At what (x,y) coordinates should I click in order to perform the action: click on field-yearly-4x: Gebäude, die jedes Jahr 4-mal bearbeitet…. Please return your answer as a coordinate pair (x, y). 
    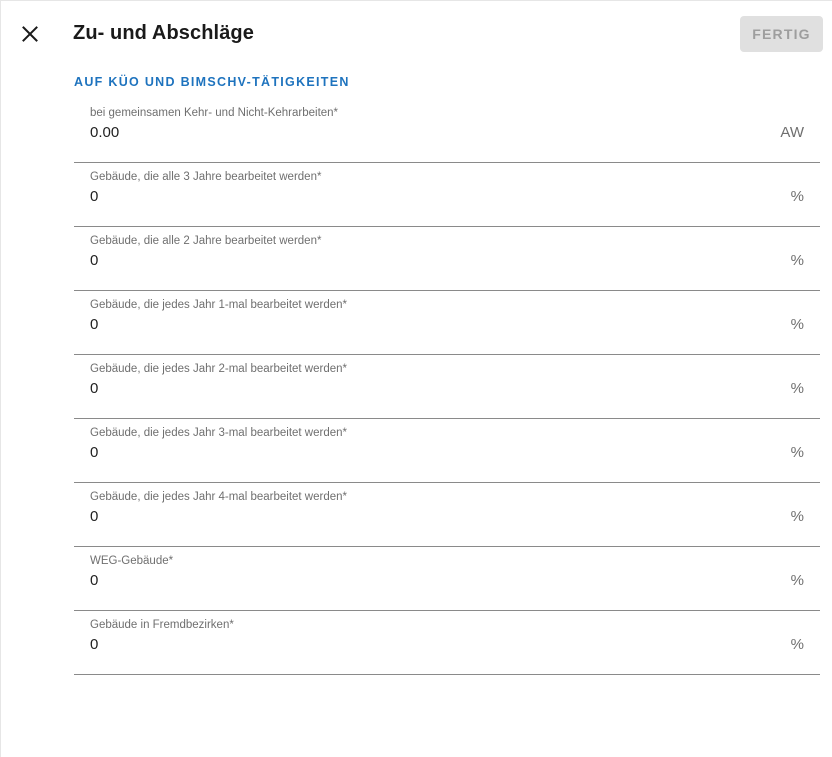
    Looking at the image, I should click on (447, 515).